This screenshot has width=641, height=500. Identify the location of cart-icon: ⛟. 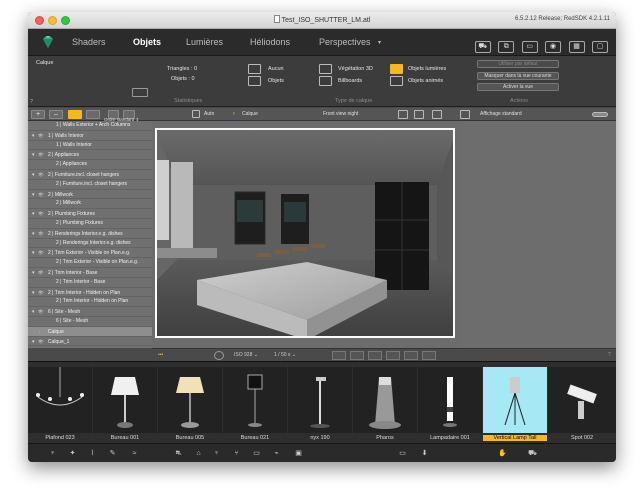
(482, 47).